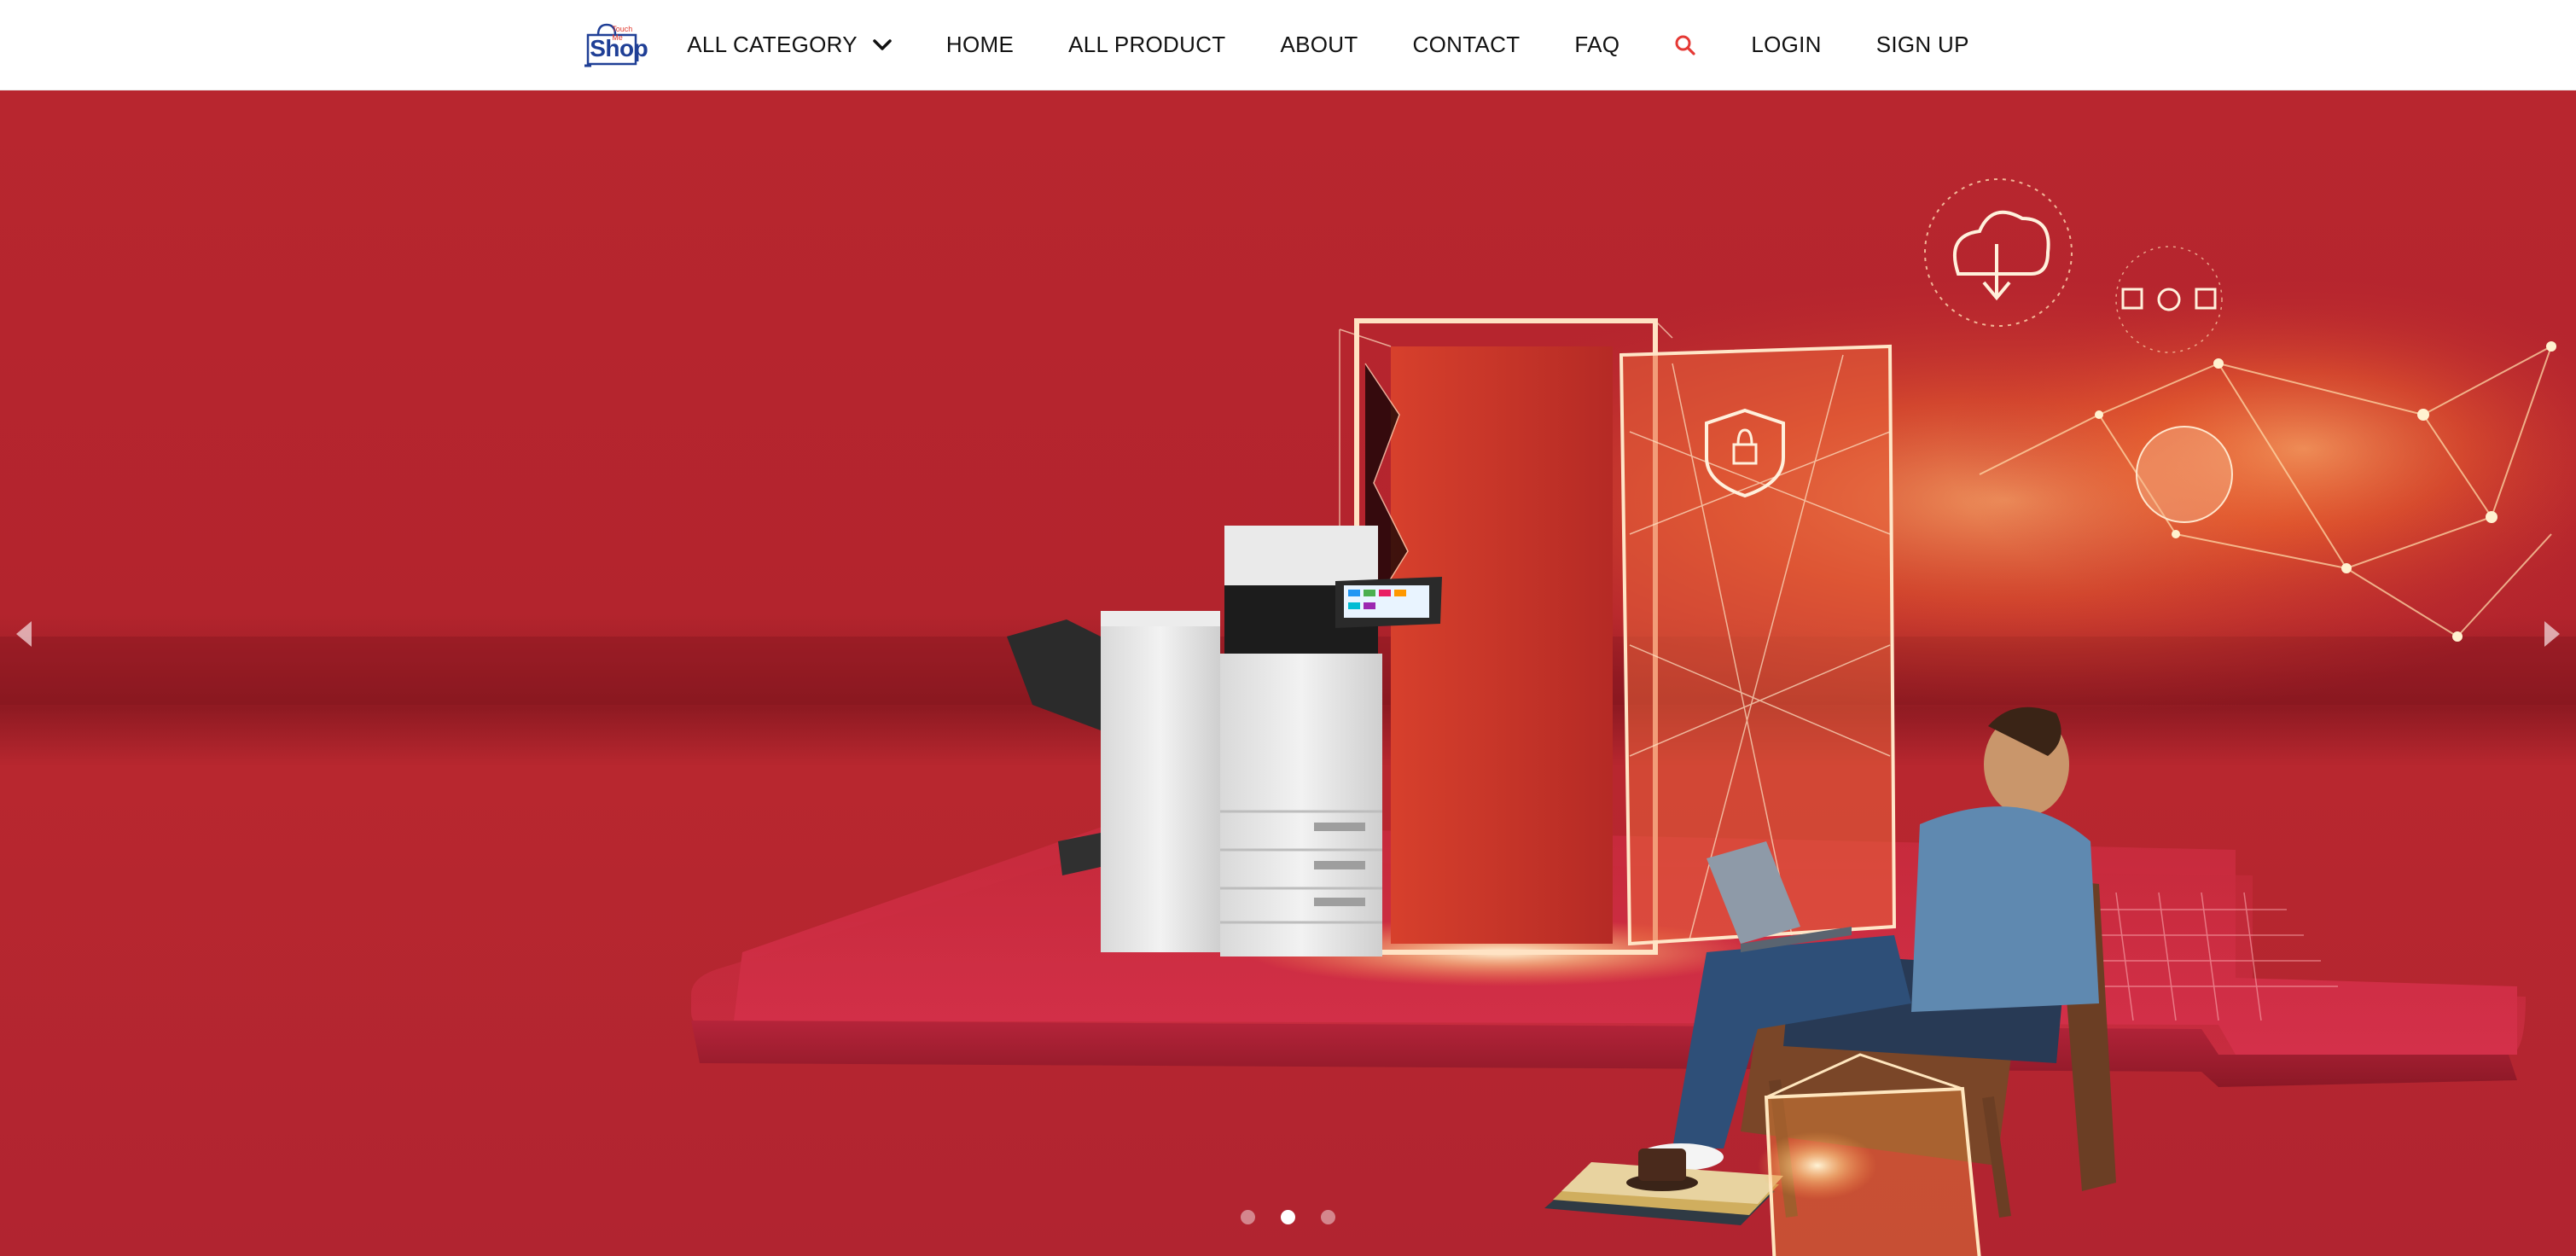 Image resolution: width=2576 pixels, height=1256 pixels. Describe the element at coordinates (882, 44) in the screenshot. I see `chevron-down-icon` at that location.